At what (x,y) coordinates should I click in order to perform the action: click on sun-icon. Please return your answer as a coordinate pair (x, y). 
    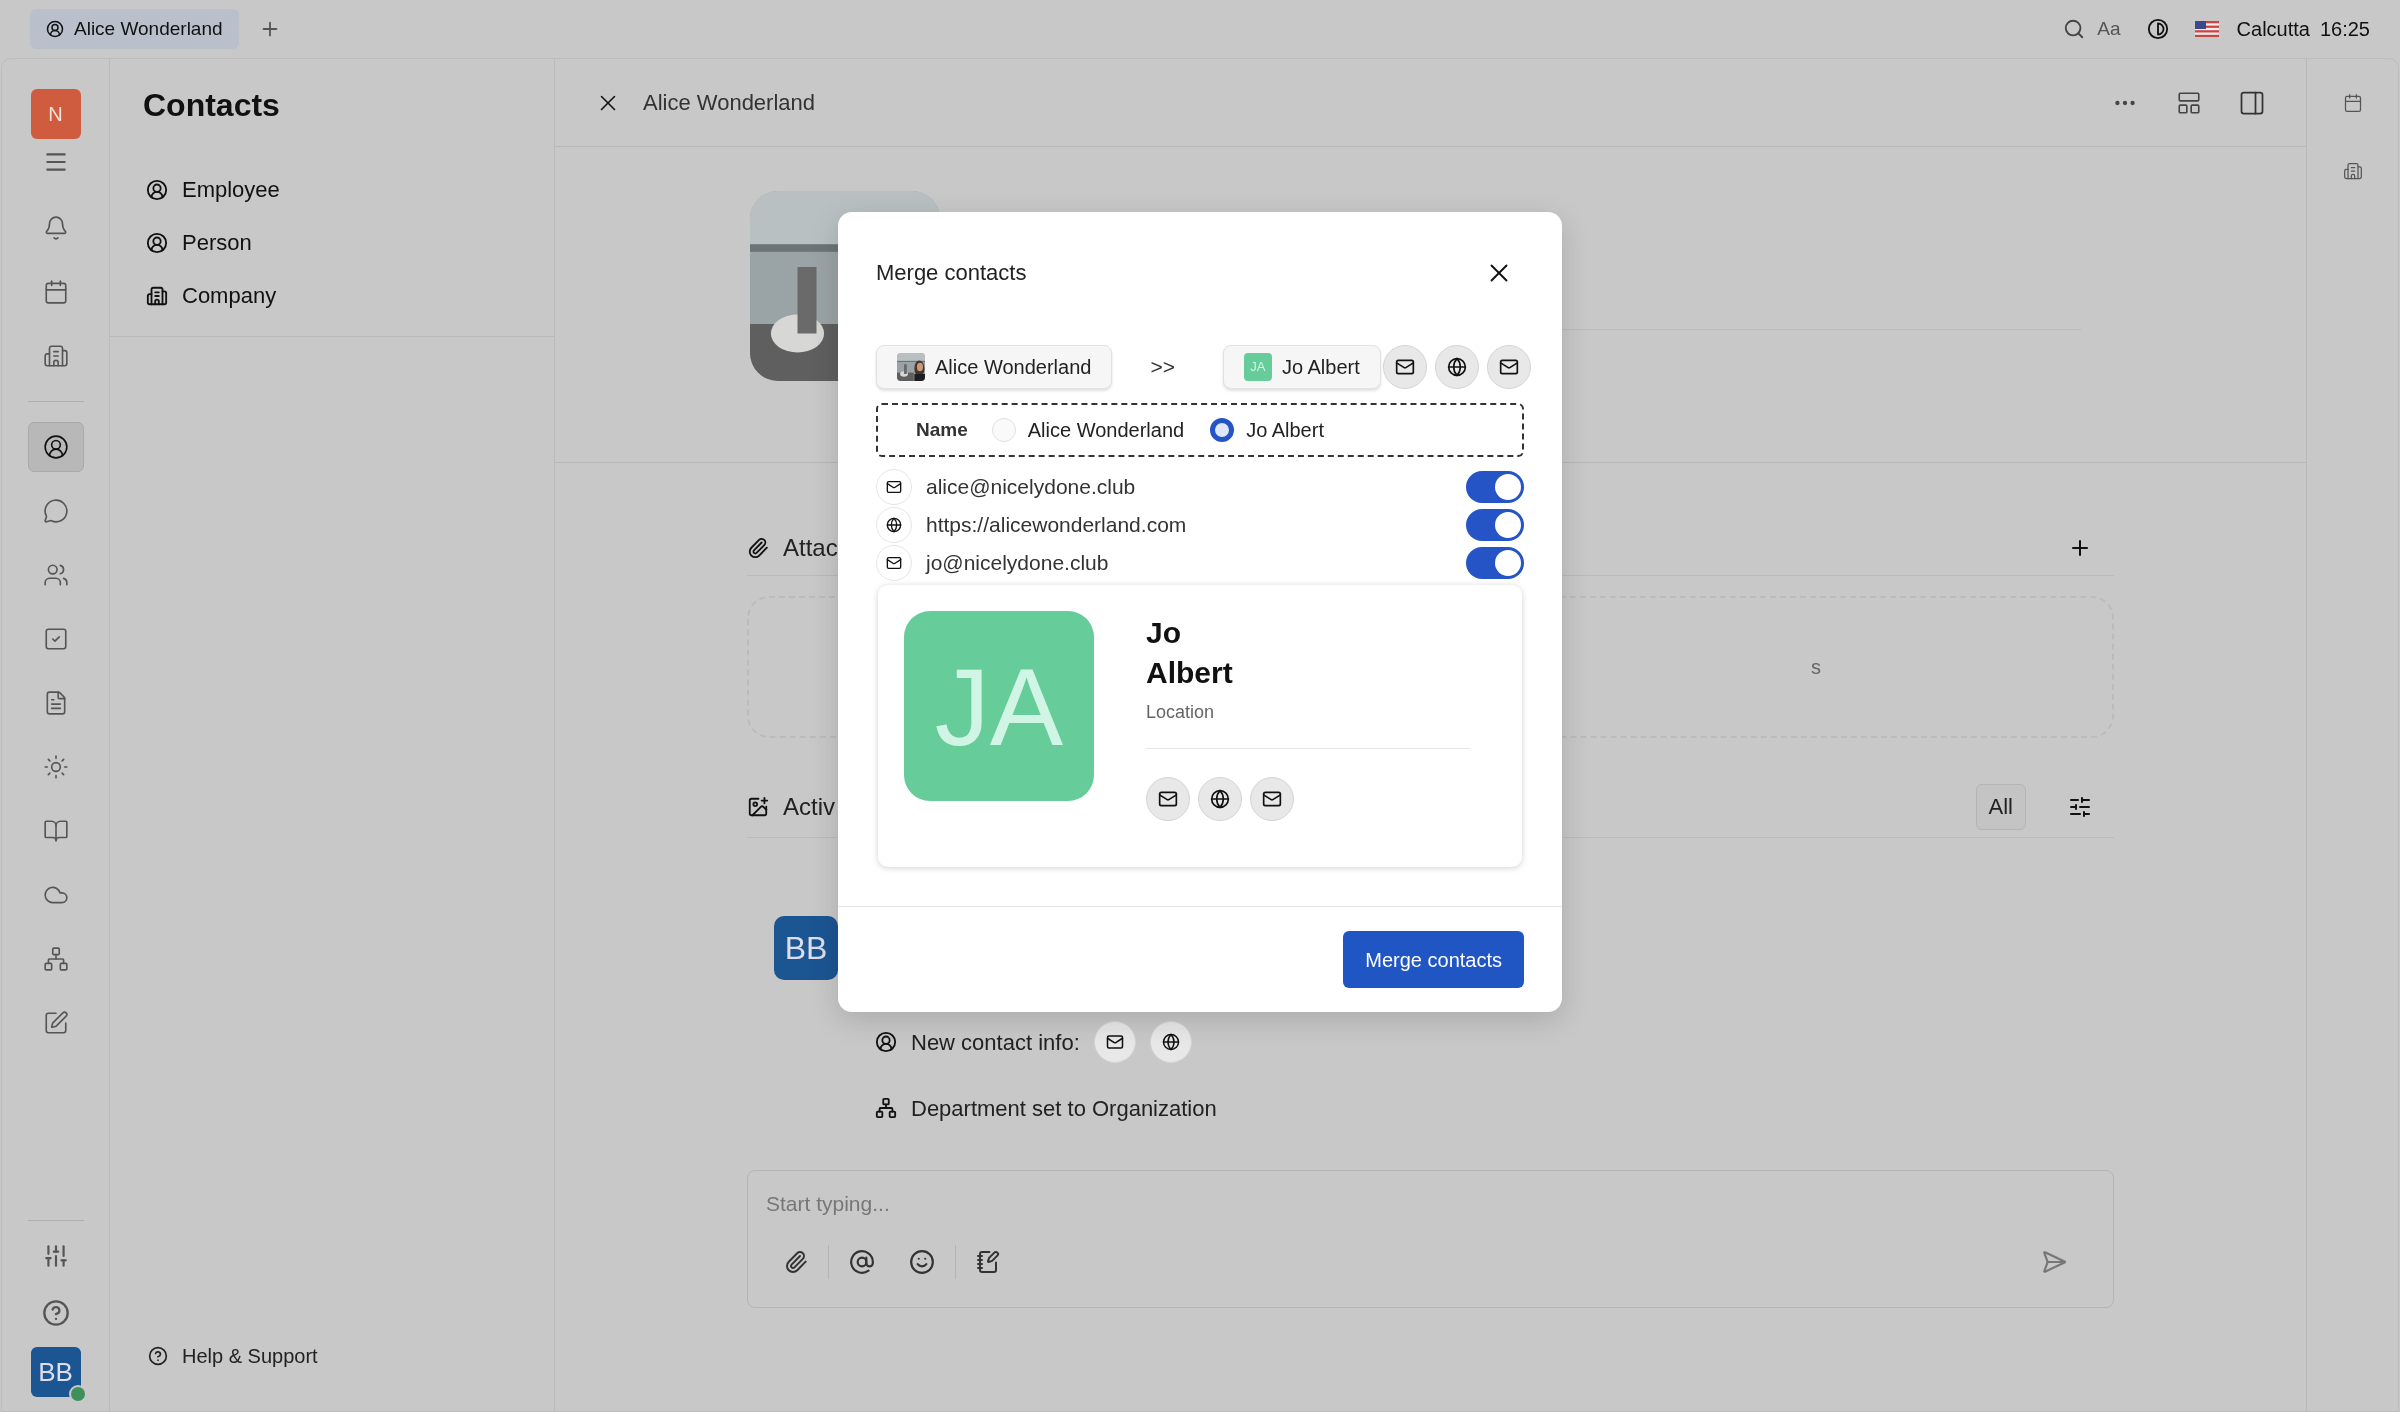
    Looking at the image, I should click on (55, 767).